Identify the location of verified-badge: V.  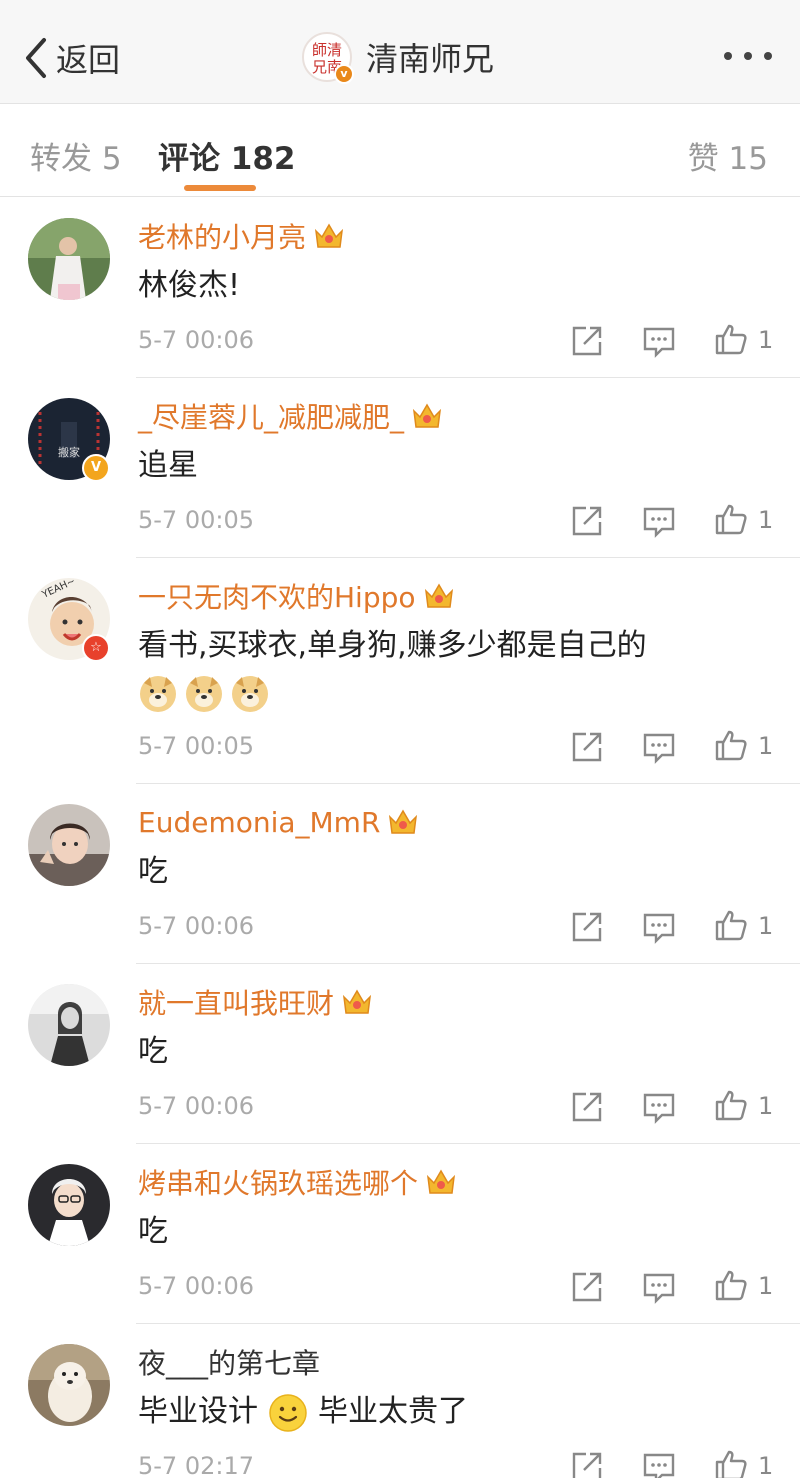
(96, 468).